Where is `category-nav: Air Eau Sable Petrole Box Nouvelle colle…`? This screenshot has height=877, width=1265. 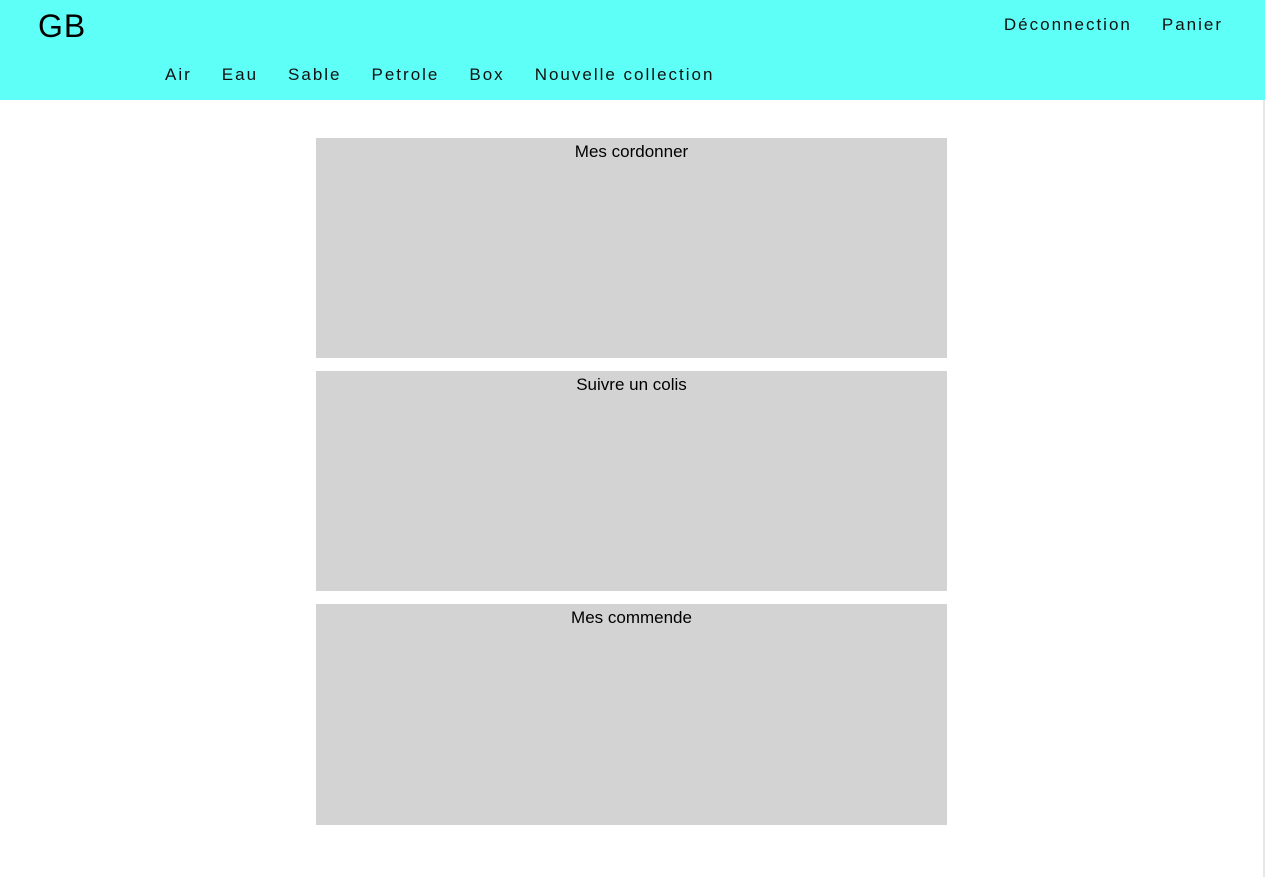
category-nav: Air Eau Sable Petrole Box Nouvelle colle… is located at coordinates (439, 75).